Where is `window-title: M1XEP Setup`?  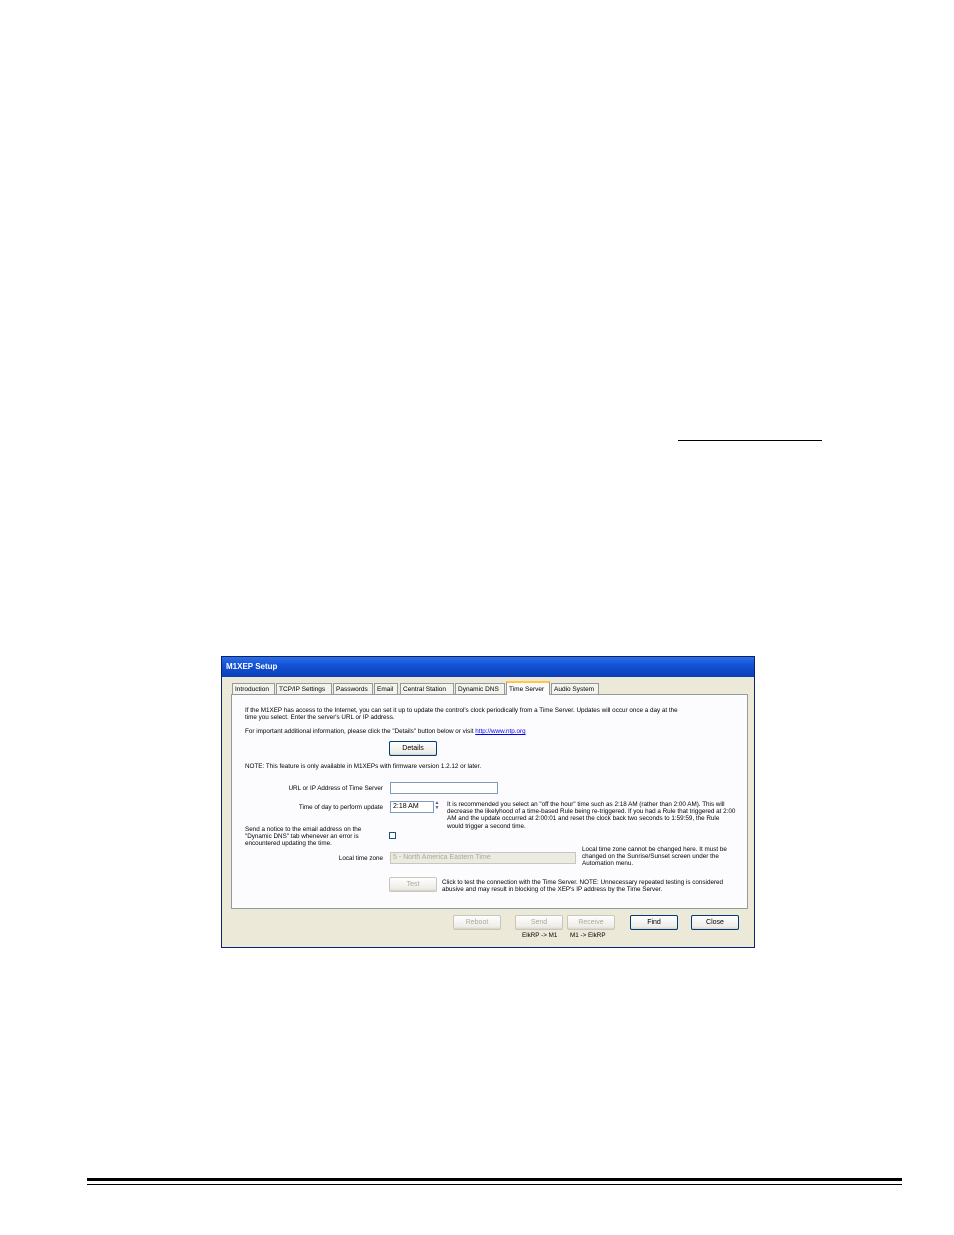
window-title: M1XEP Setup is located at coordinates (252, 666).